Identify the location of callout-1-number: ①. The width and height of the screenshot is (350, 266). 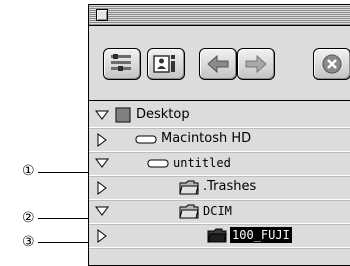
(28, 171).